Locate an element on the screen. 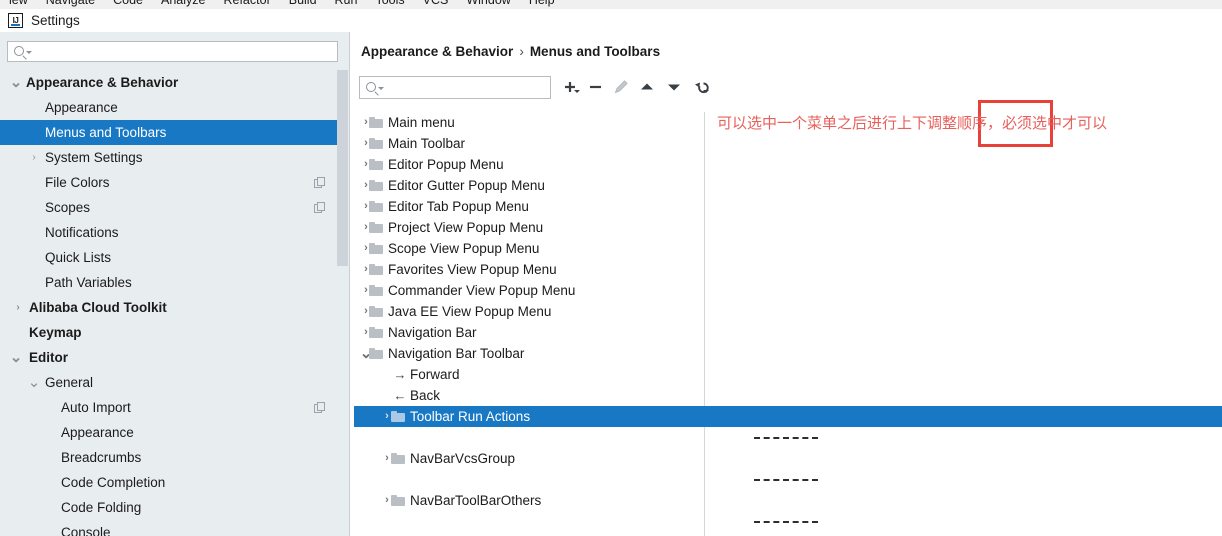 This screenshot has height=536, width=1222. menubar-item: Help is located at coordinates (542, 4).